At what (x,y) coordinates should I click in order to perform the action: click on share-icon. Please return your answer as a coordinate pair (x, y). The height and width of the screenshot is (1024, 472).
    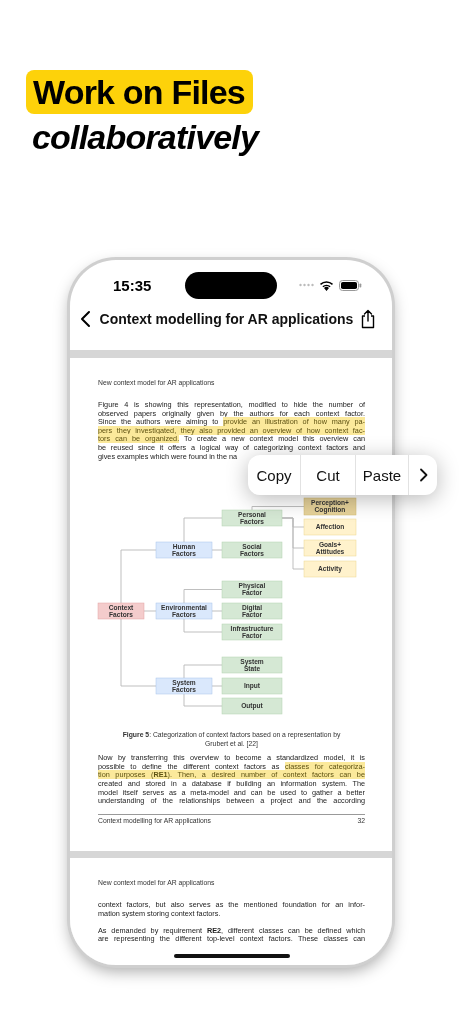
    Looking at the image, I should click on (368, 319).